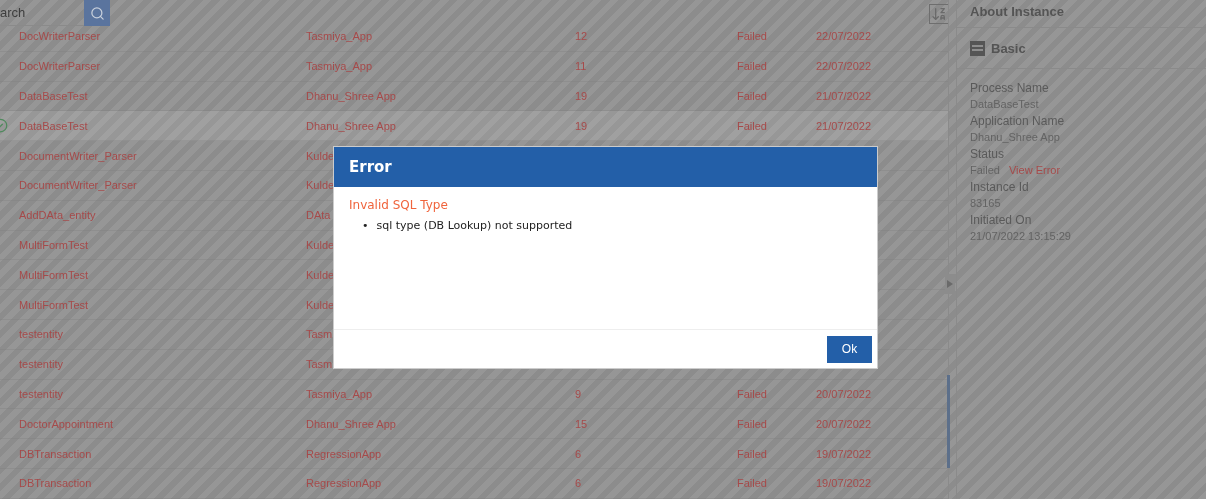 The width and height of the screenshot is (1206, 499). I want to click on process-name: AddDAta_entity, so click(162, 215).